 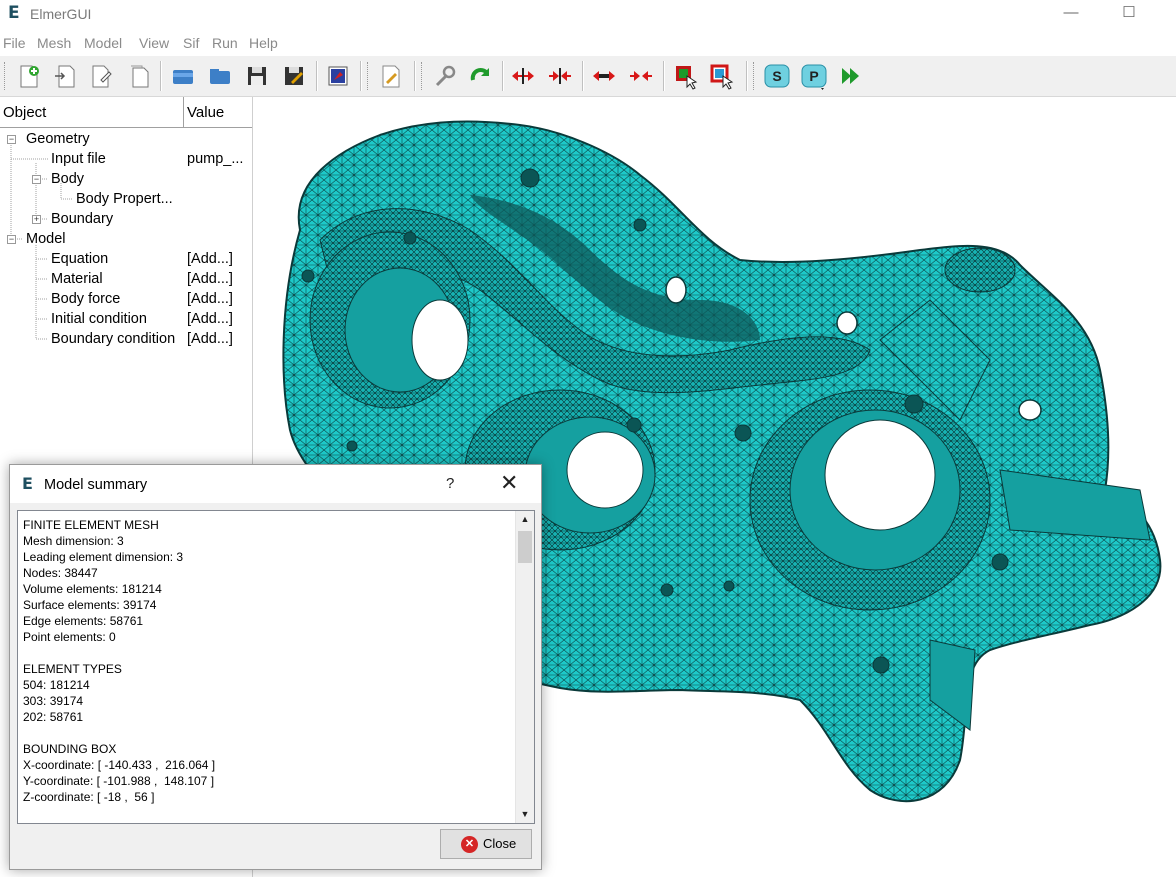 What do you see at coordinates (641, 76) in the screenshot?
I see `unify-edge-icon` at bounding box center [641, 76].